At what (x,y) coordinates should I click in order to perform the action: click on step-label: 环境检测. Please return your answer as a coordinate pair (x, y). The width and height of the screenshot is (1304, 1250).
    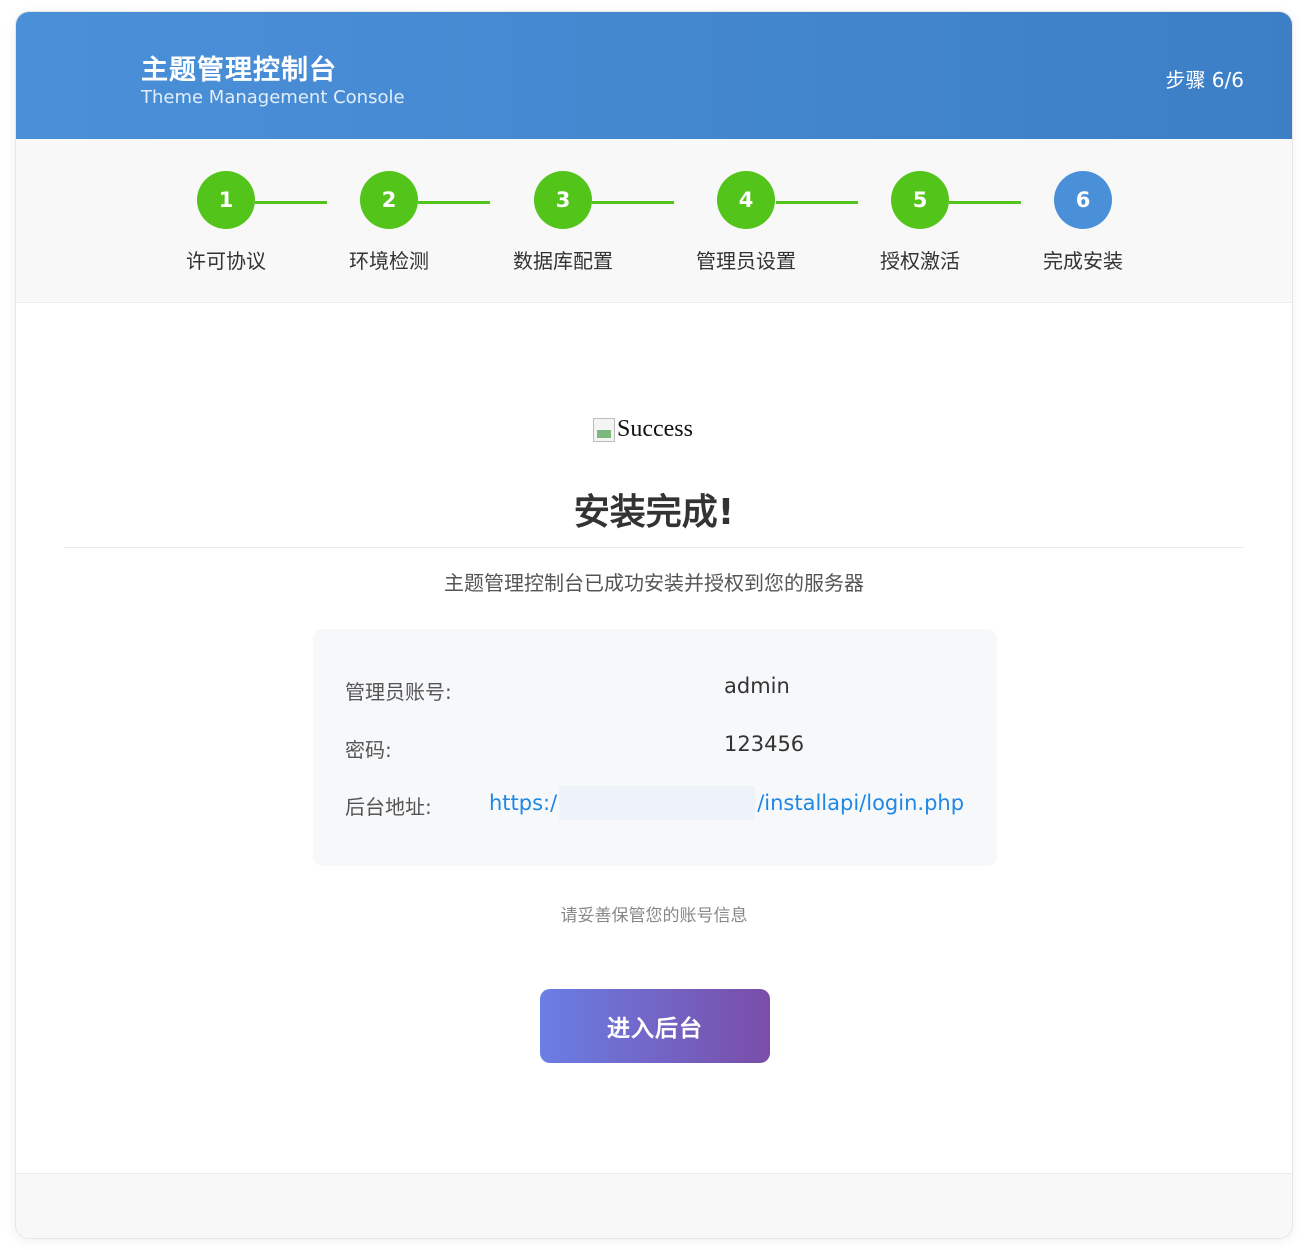
    Looking at the image, I should click on (389, 261).